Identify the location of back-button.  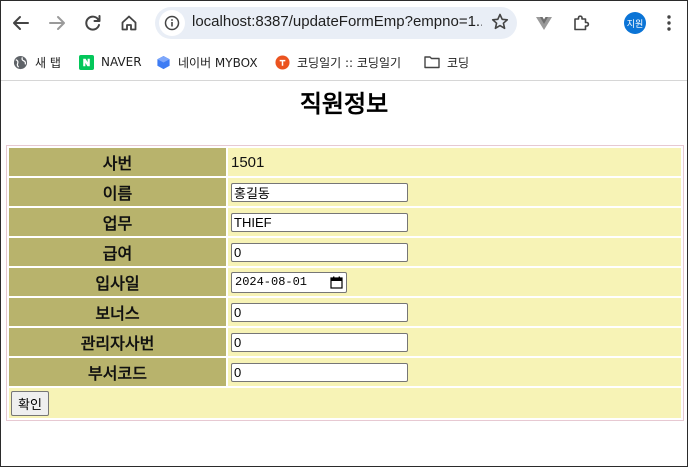
(21, 23).